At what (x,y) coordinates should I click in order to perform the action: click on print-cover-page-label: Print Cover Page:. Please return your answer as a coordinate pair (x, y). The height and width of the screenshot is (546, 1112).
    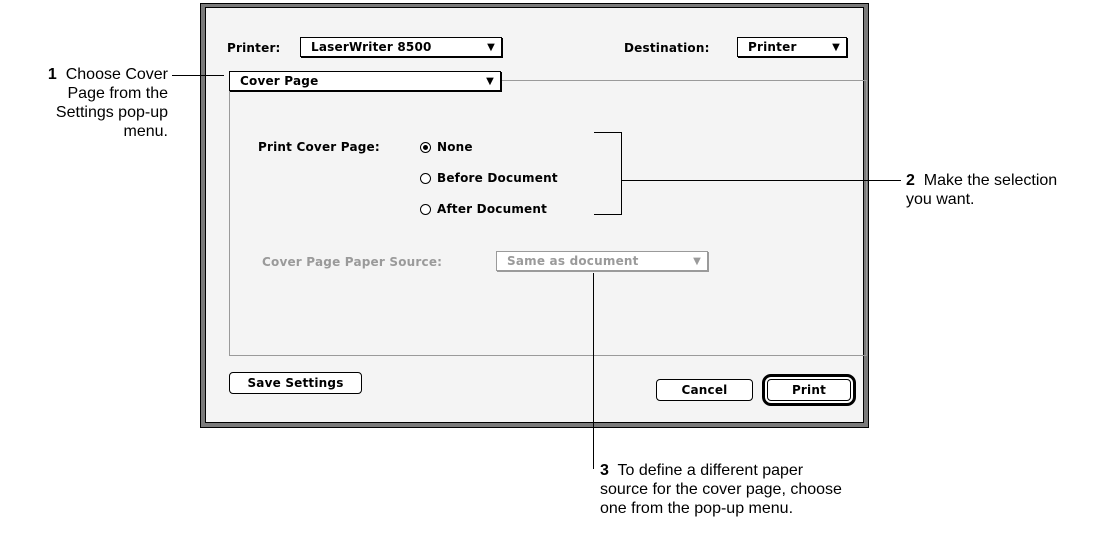
    Looking at the image, I should click on (319, 147).